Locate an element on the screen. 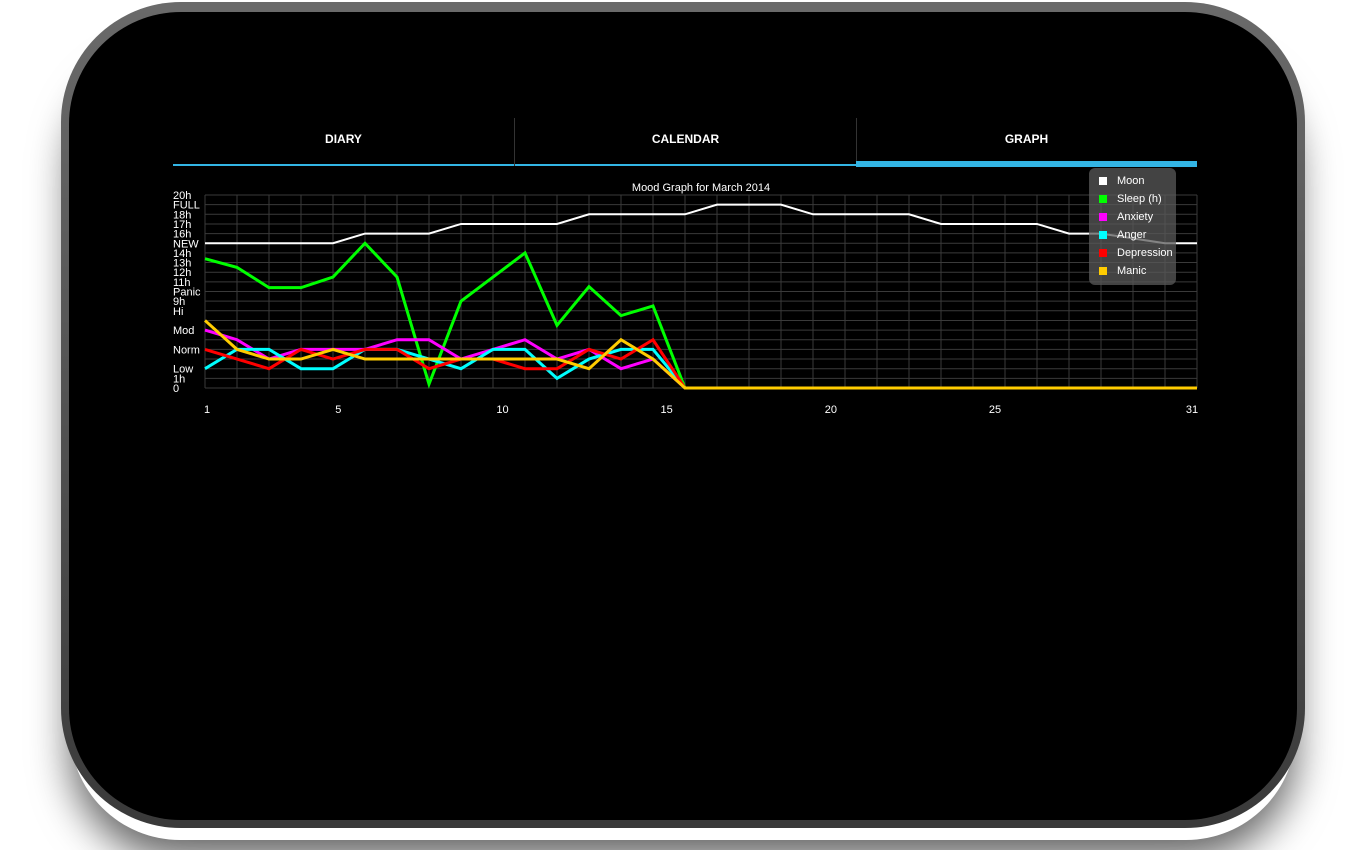  series-line-sleep-h is located at coordinates (700, 315).